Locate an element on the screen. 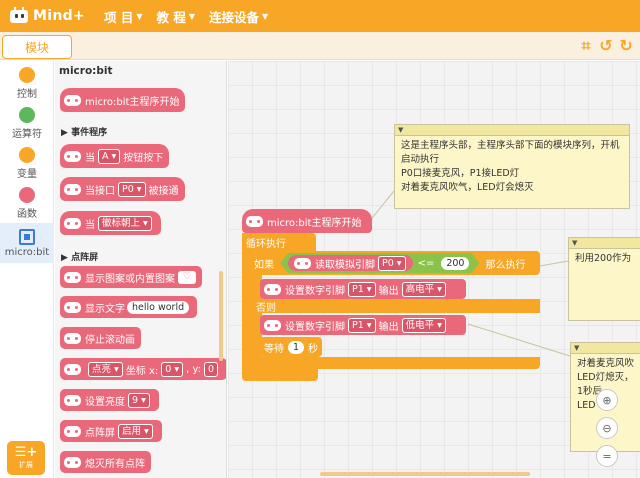 Image resolution: width=640 pixels, height=478 pixels. pin1-dropdown: P1 ▾ is located at coordinates (362, 289).